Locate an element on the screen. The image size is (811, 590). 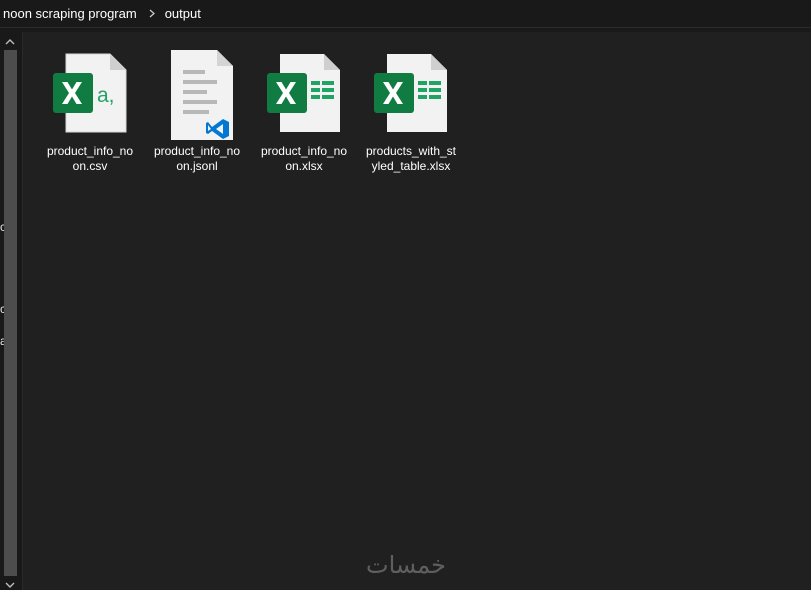
navigation-scrollbar is located at coordinates (10, 313).